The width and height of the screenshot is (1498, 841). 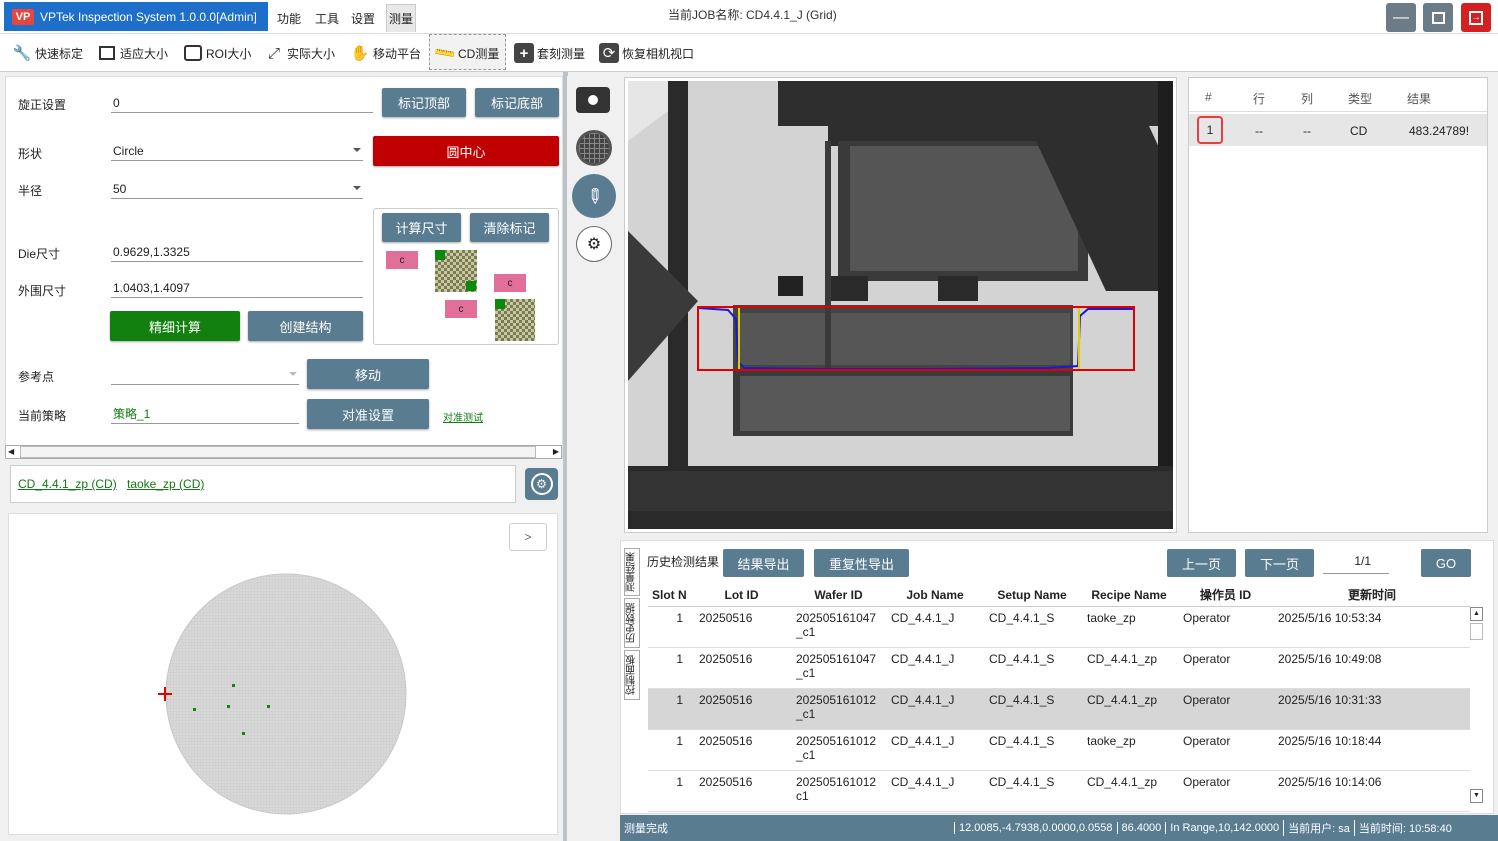 What do you see at coordinates (632, 675) in the screenshot?
I see `tab-control-panel: 控制面板` at bounding box center [632, 675].